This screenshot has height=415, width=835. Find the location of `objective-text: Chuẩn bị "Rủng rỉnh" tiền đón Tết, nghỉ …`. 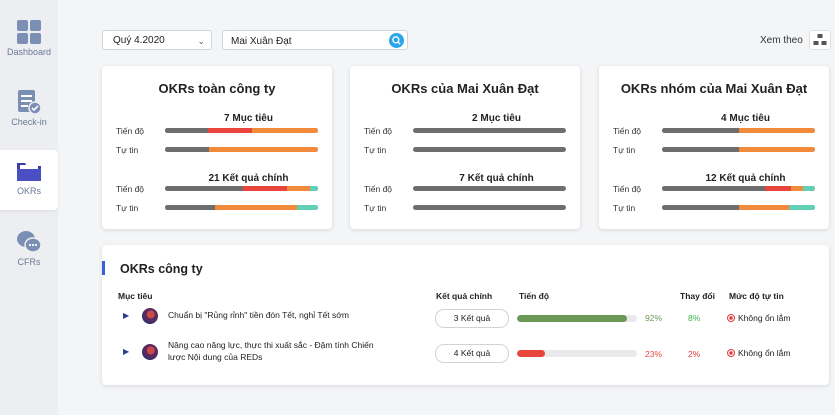

objective-text: Chuẩn bị "Rủng rỉnh" tiền đón Tết, nghỉ … is located at coordinates (280, 315).